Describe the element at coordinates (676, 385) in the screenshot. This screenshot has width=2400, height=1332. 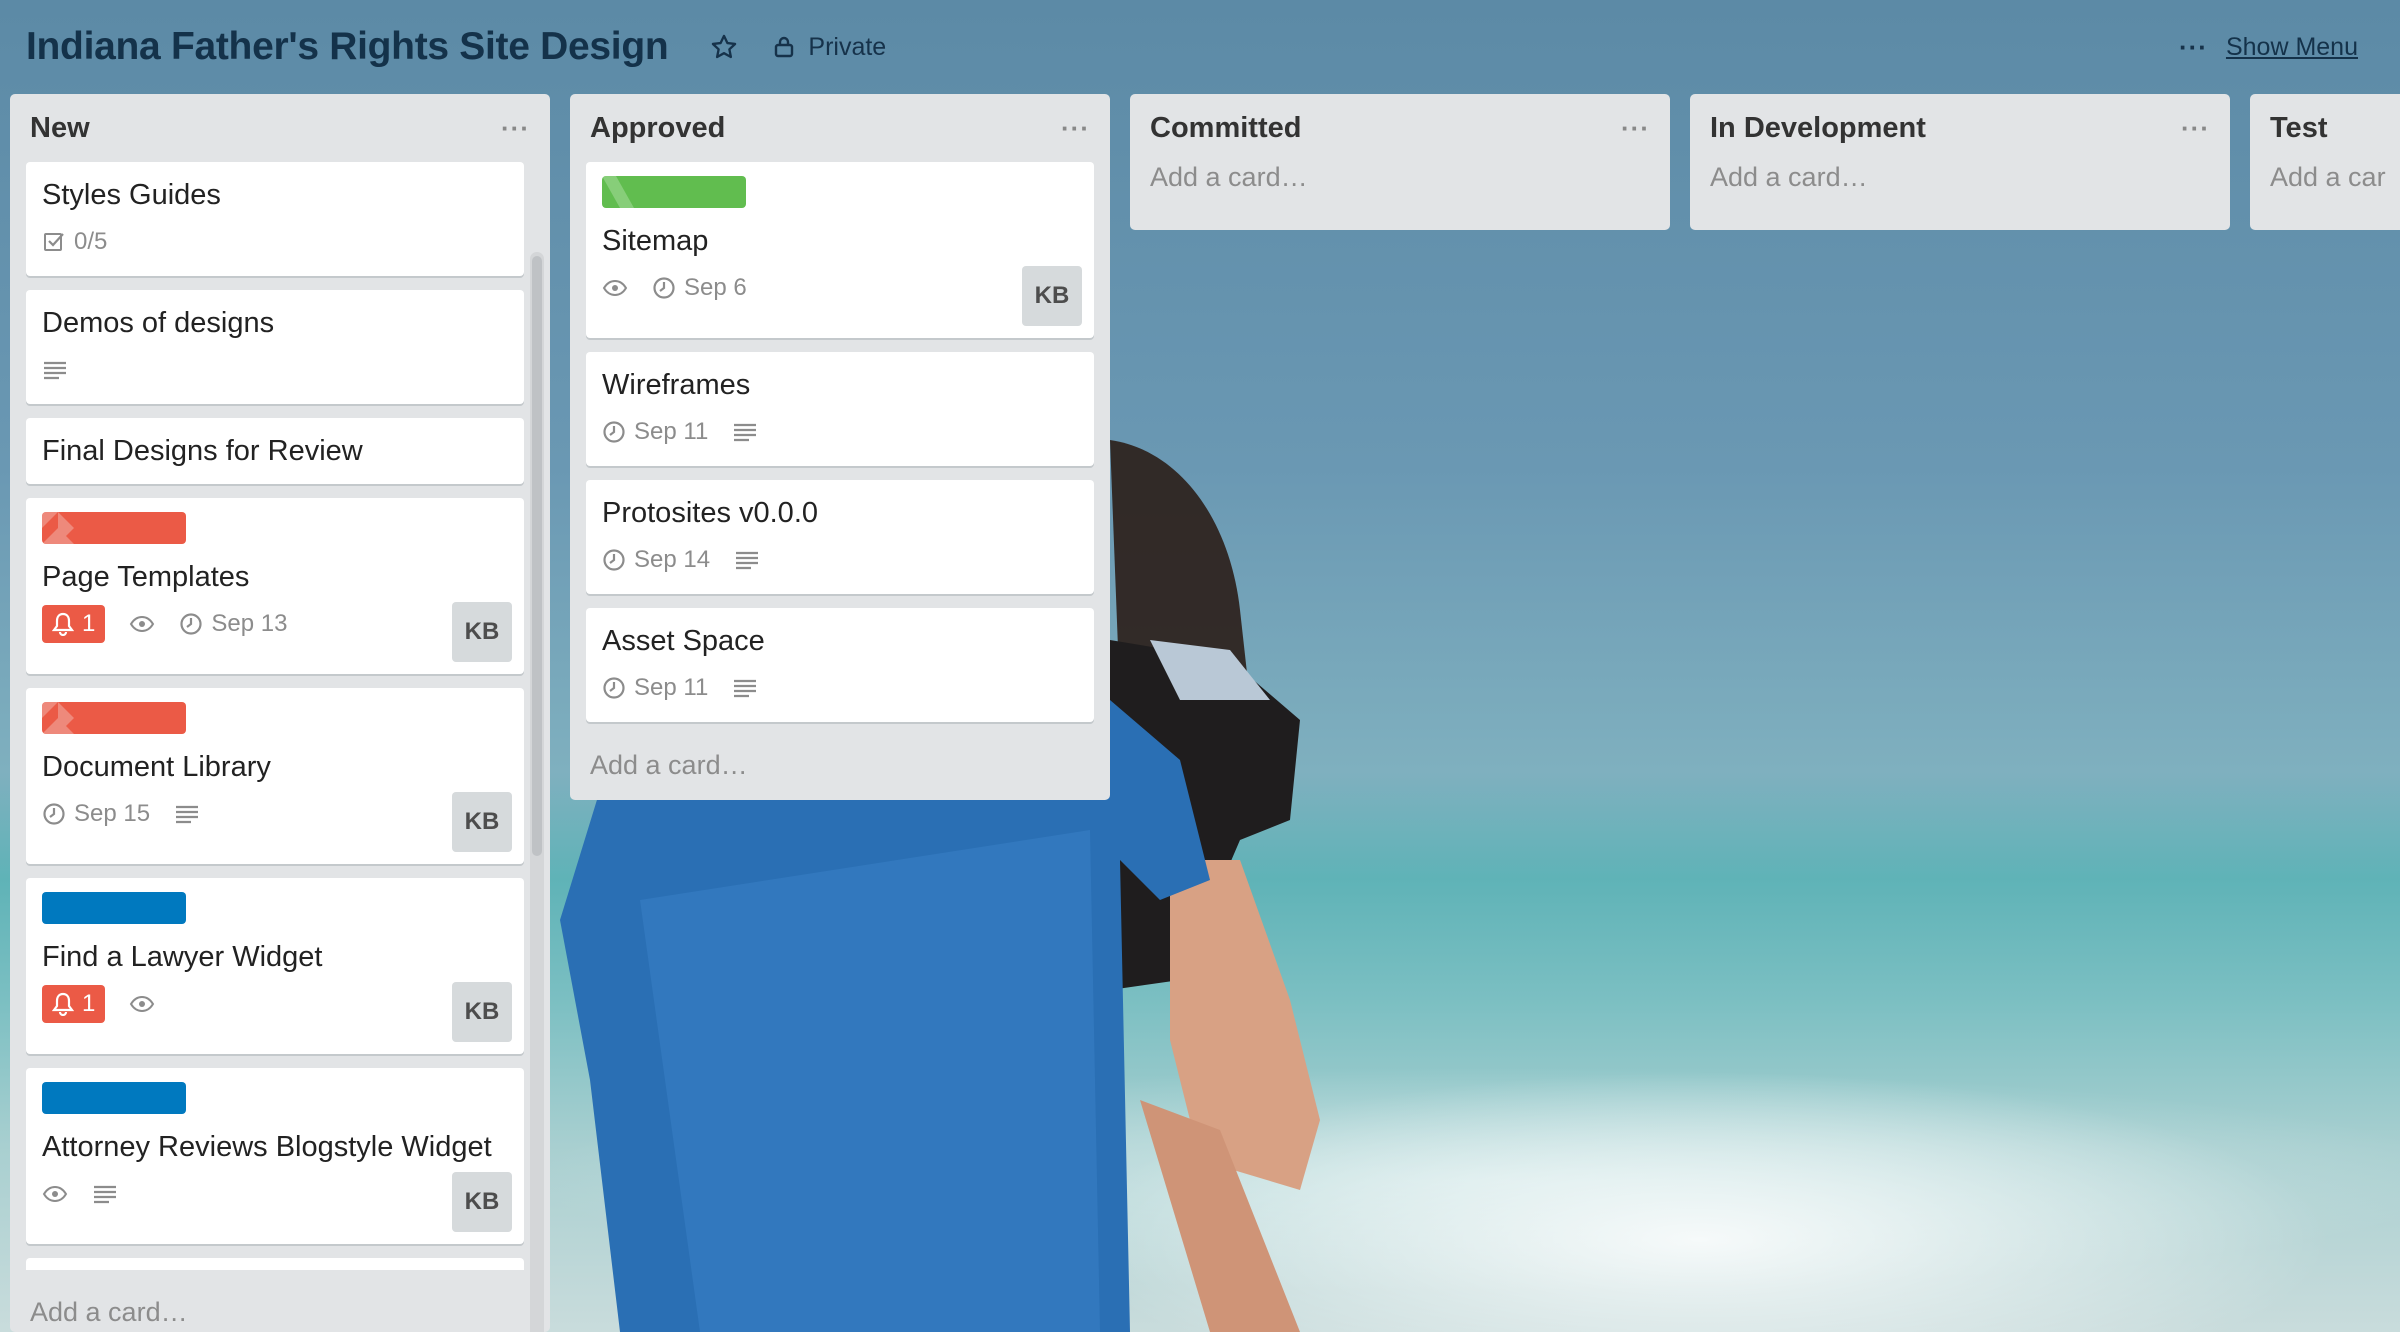
I see `card-title: Wireframes` at that location.